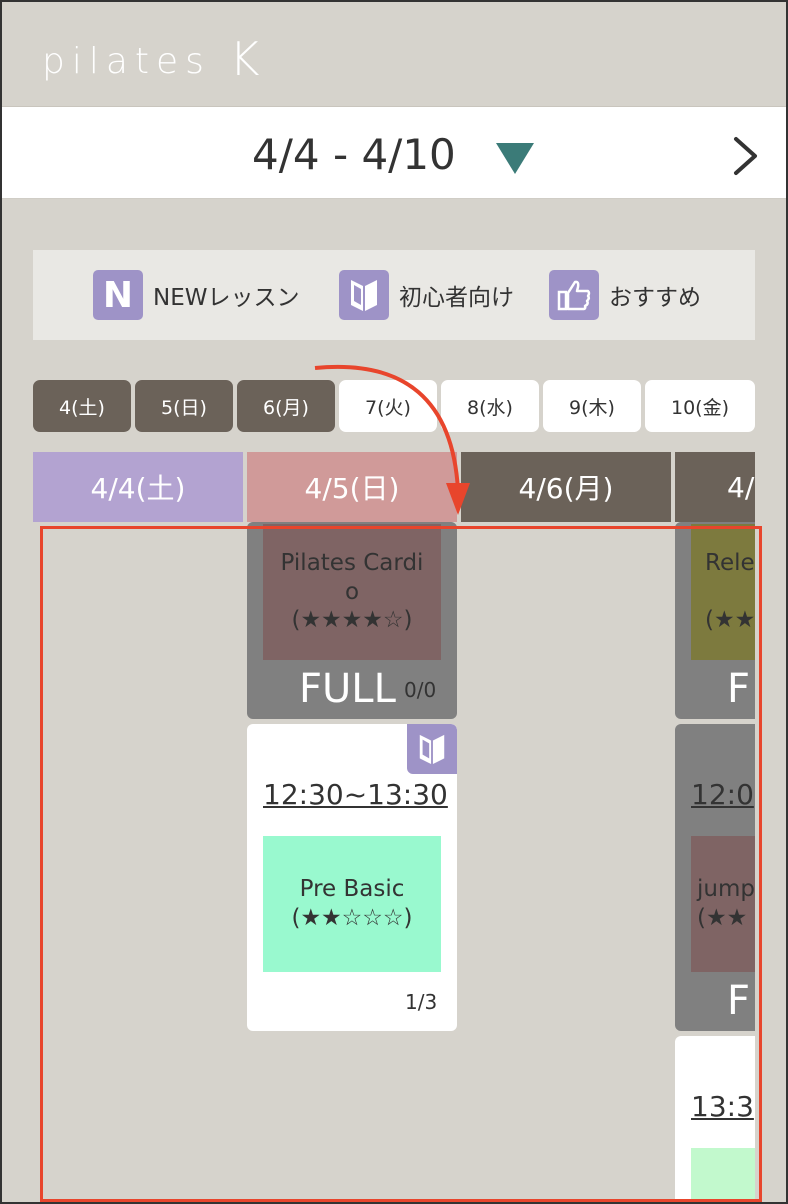 The width and height of the screenshot is (788, 1204). I want to click on lesson-card: 12:30~13:30 Pre Basic (★★☆☆☆) 1/3, so click(352, 877).